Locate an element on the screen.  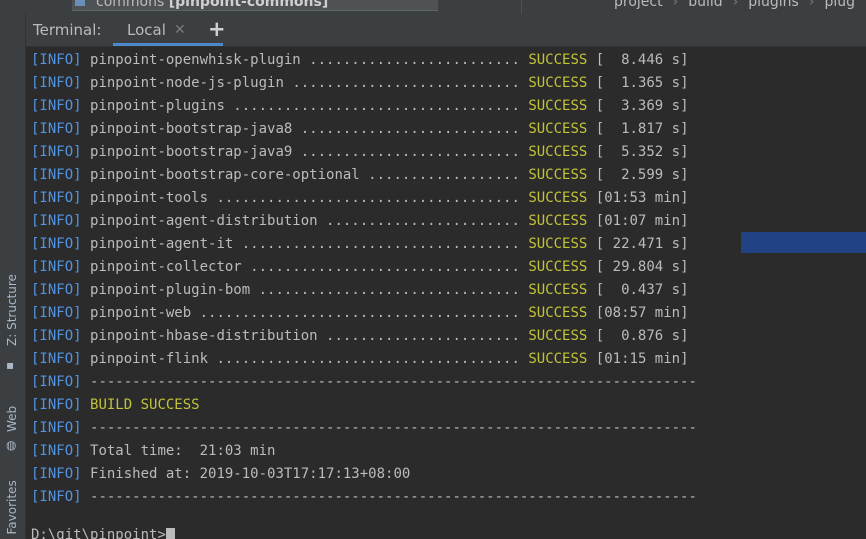
terminal-title: Terminal: is located at coordinates (67, 30).